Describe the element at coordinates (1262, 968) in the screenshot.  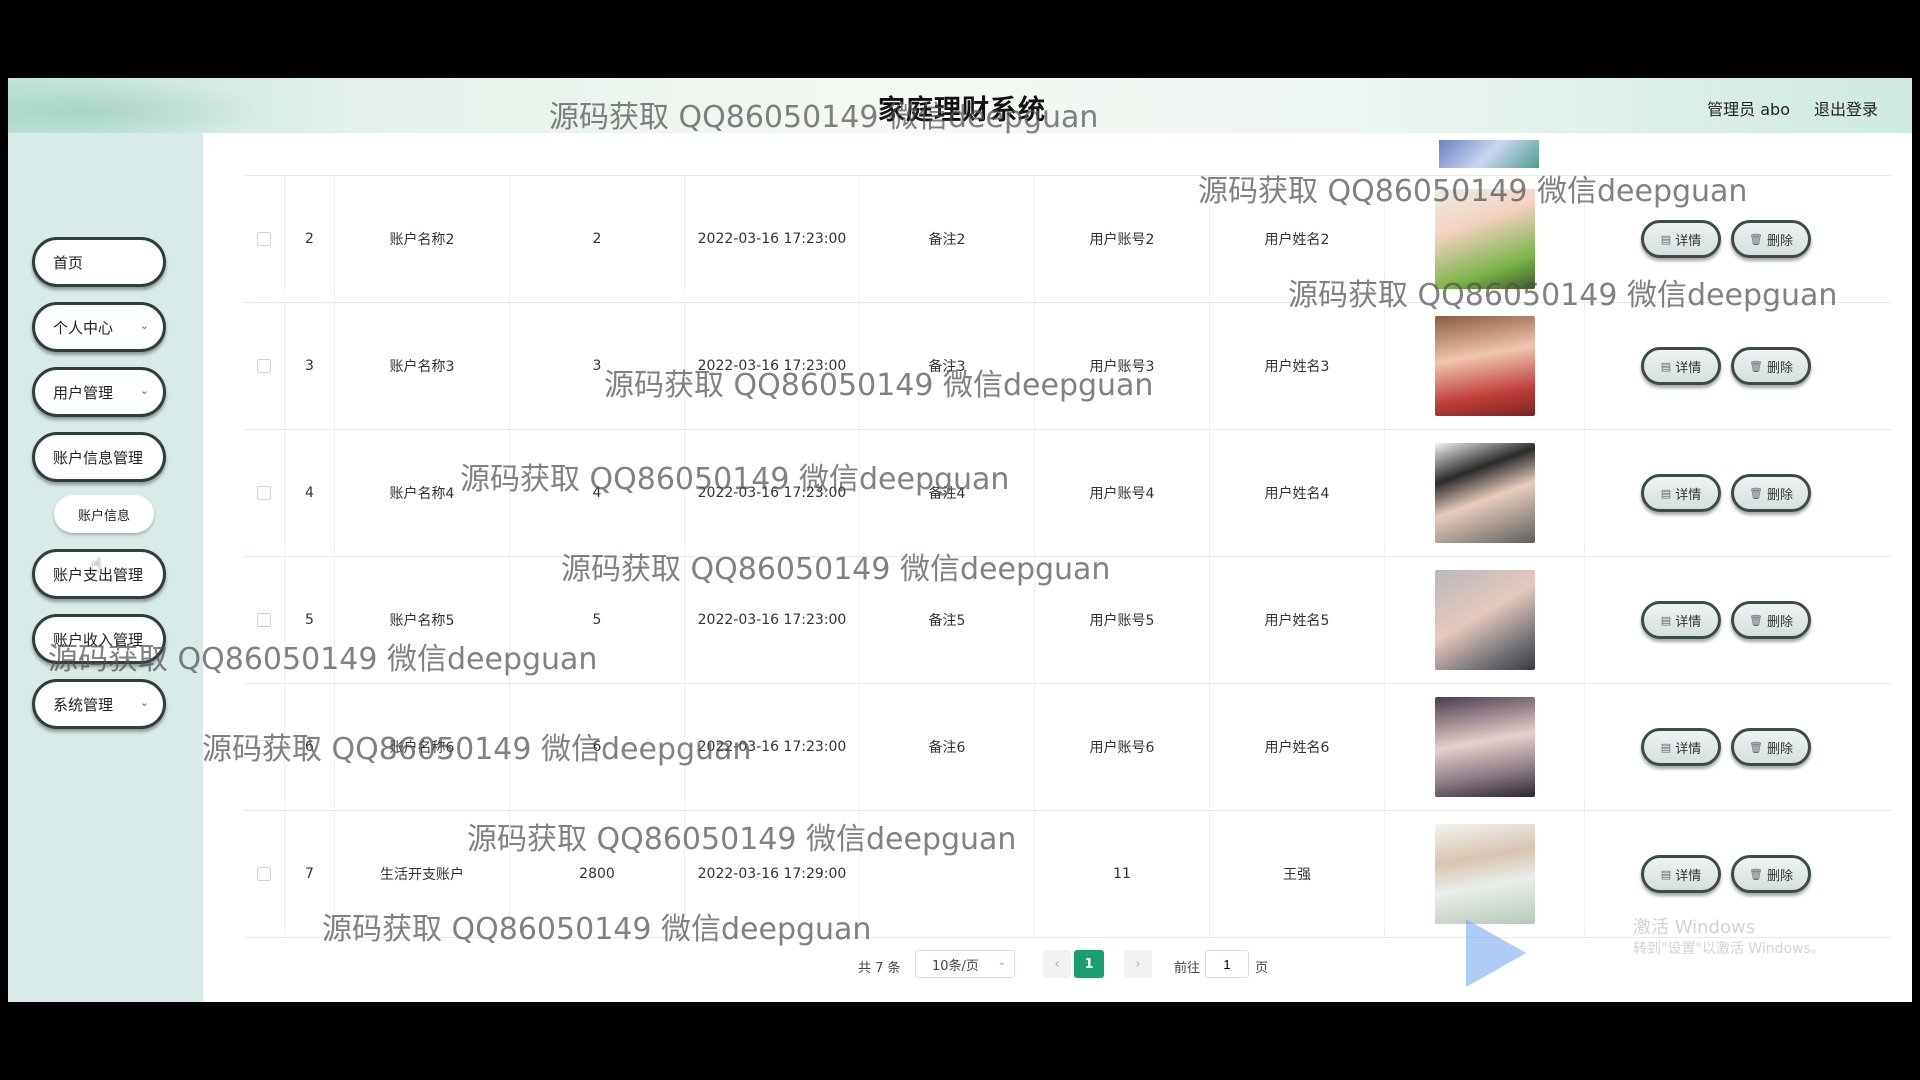
I see `page-unit-label: 页` at that location.